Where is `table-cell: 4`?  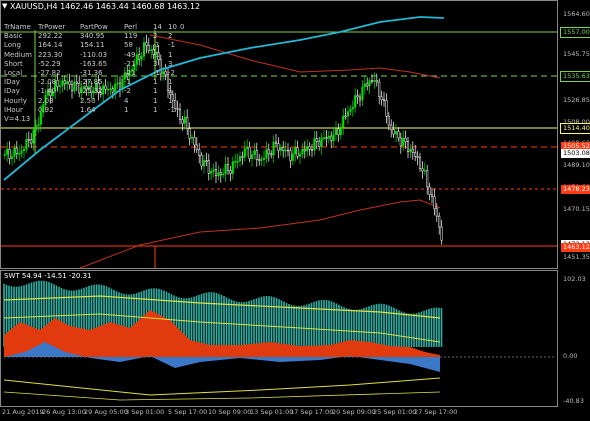
table-cell: 4 is located at coordinates (126, 100).